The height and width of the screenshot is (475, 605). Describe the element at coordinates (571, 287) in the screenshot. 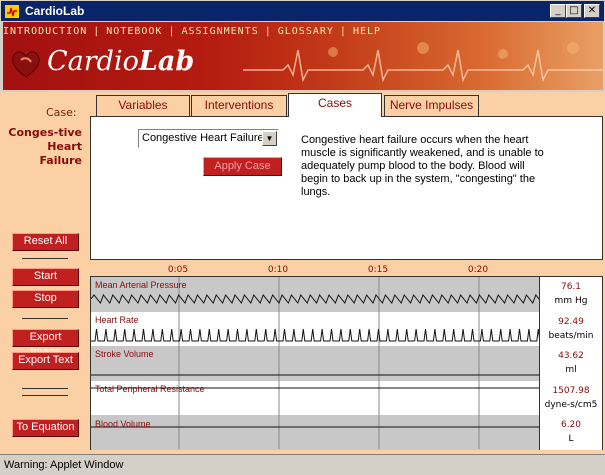

I see `channel-value: 76.1` at that location.